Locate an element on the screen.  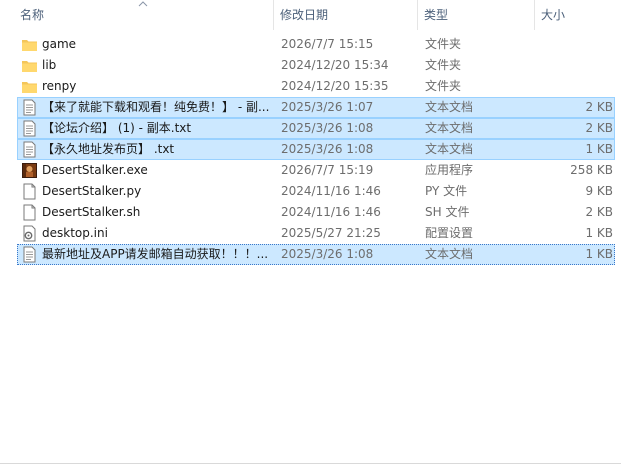
column-header-name: 名称 is located at coordinates (144, 15).